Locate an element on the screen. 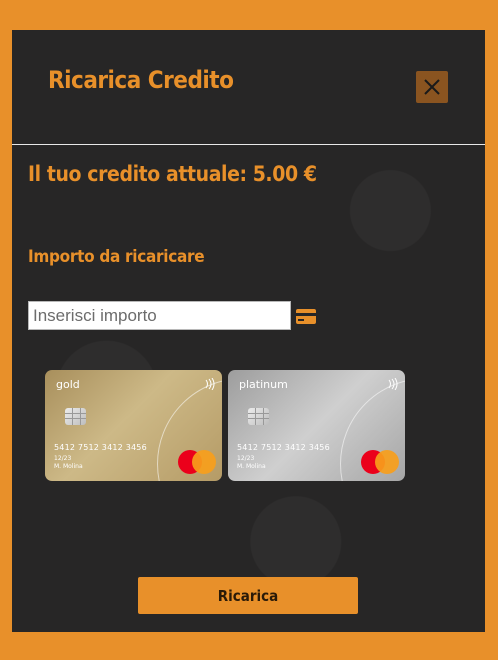  modal-title: Ricarica Credito is located at coordinates (141, 80).